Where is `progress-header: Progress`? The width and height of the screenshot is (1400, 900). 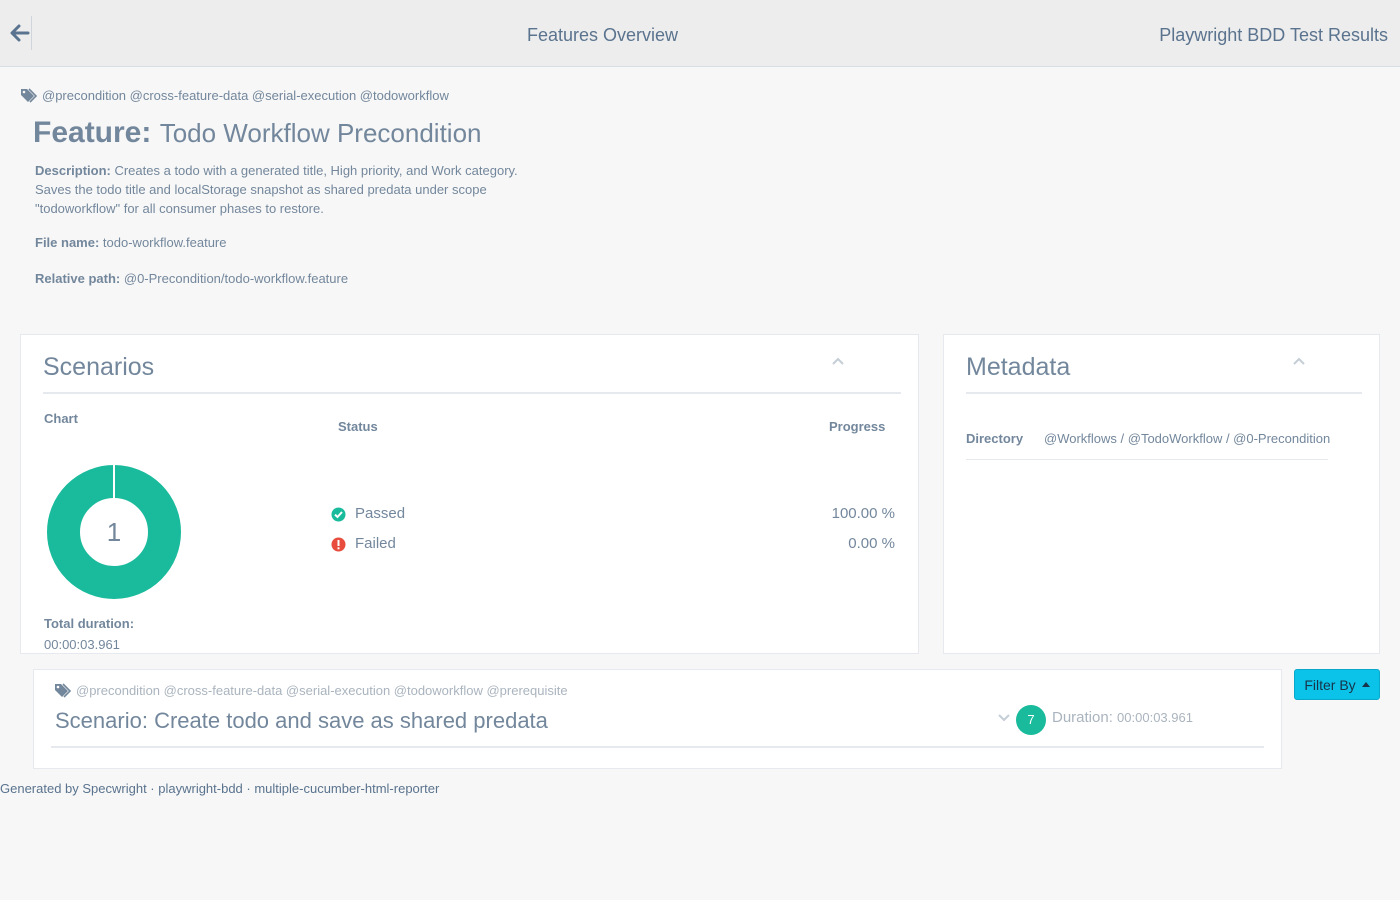 progress-header: Progress is located at coordinates (857, 426).